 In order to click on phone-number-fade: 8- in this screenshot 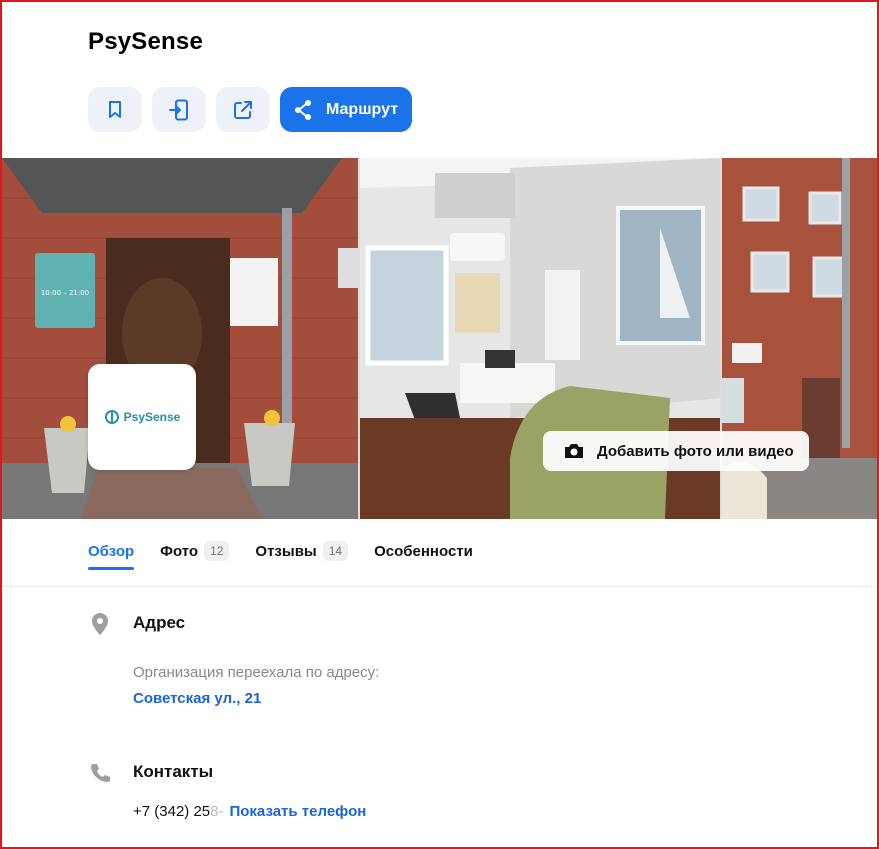, I will do `click(217, 811)`.